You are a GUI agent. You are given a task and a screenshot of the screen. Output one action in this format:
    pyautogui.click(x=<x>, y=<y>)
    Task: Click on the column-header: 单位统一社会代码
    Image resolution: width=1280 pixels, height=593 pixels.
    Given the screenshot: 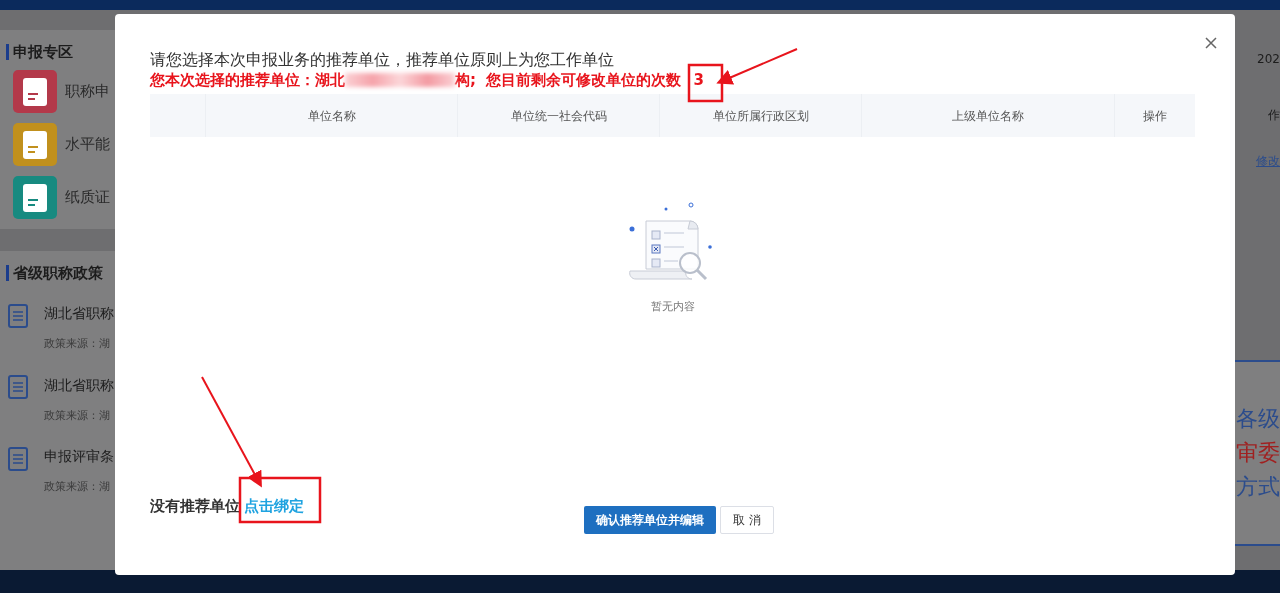 What is the action you would take?
    pyautogui.click(x=559, y=115)
    